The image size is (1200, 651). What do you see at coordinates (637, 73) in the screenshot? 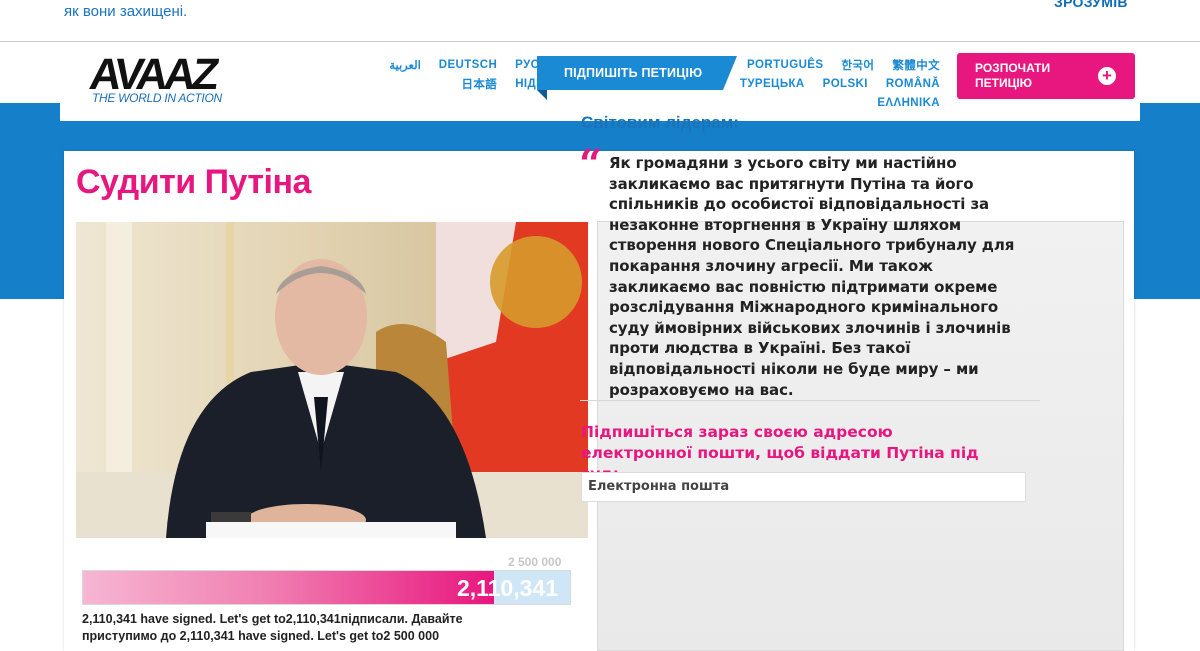
I see `sign-petition-tab: ПІДПИШІТЬ ПЕТИЦІЮ` at bounding box center [637, 73].